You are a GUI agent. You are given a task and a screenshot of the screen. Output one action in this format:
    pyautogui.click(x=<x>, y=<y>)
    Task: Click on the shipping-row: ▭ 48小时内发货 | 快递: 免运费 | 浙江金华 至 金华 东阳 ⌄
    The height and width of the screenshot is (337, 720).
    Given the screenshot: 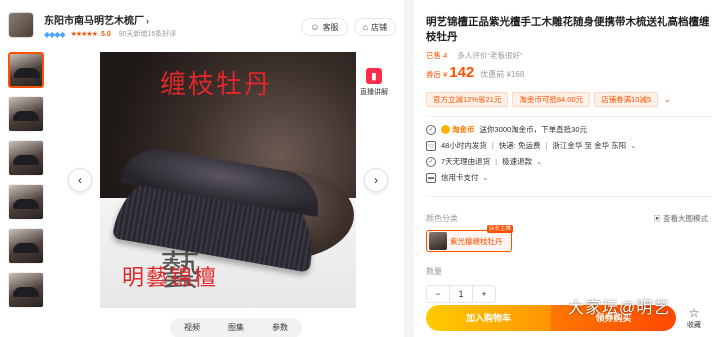 What is the action you would take?
    pyautogui.click(x=531, y=145)
    